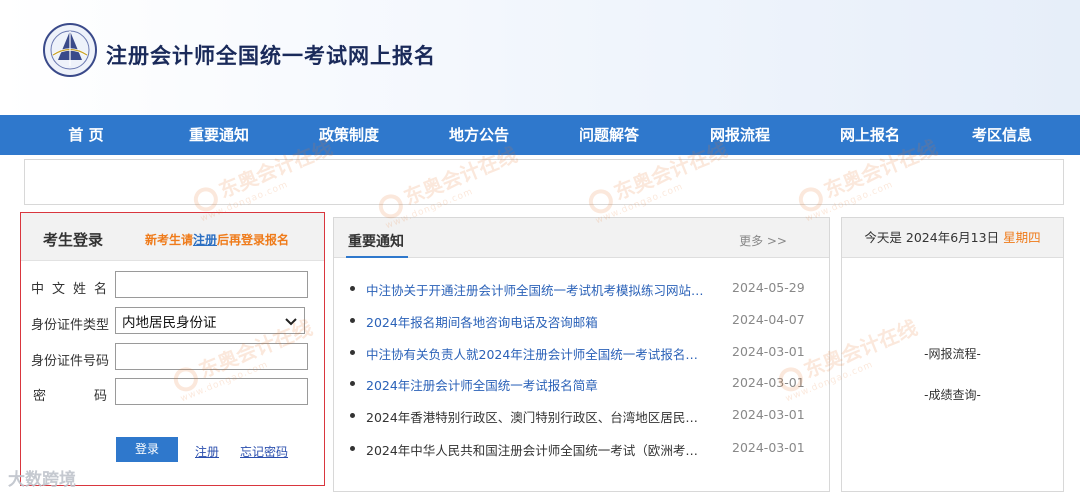  I want to click on more-link: 更多 >>, so click(763, 240).